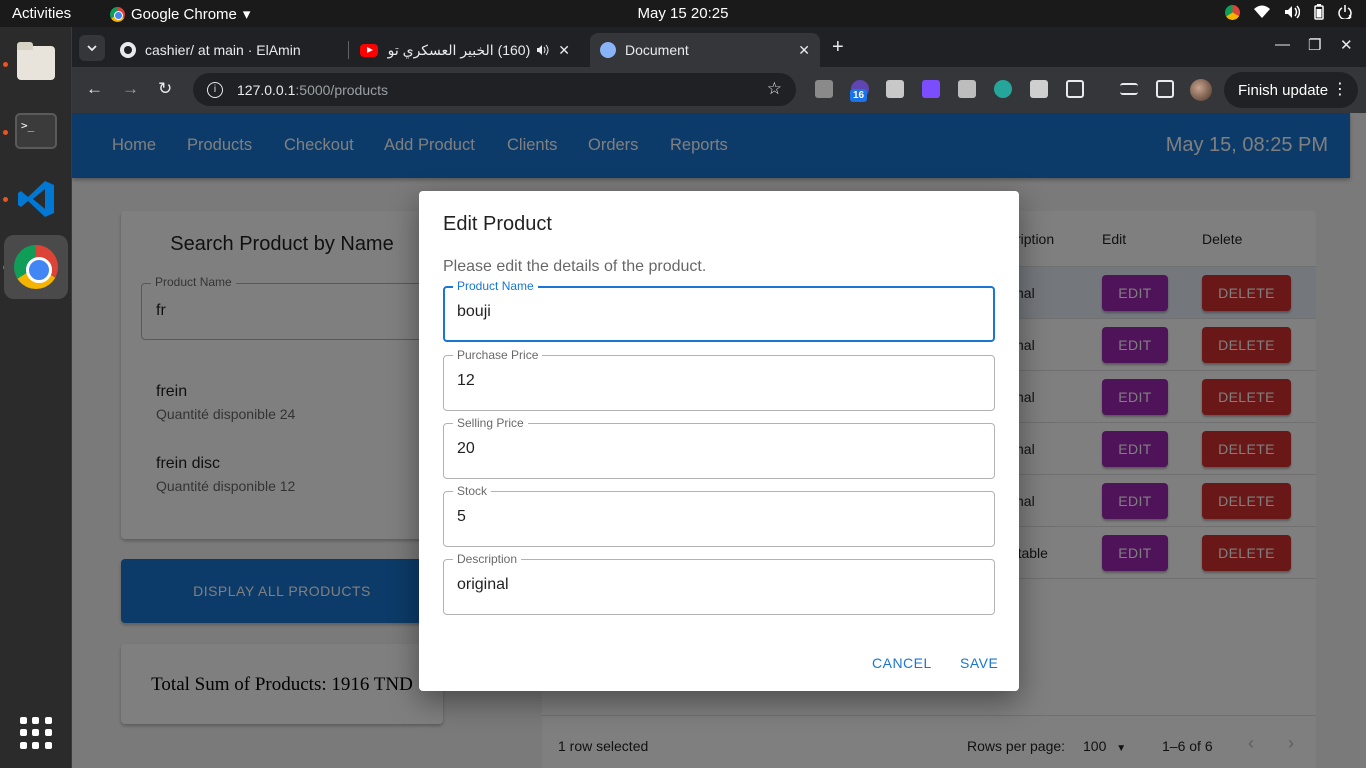  Describe the element at coordinates (608, 50) in the screenshot. I see `globe-icon` at that location.